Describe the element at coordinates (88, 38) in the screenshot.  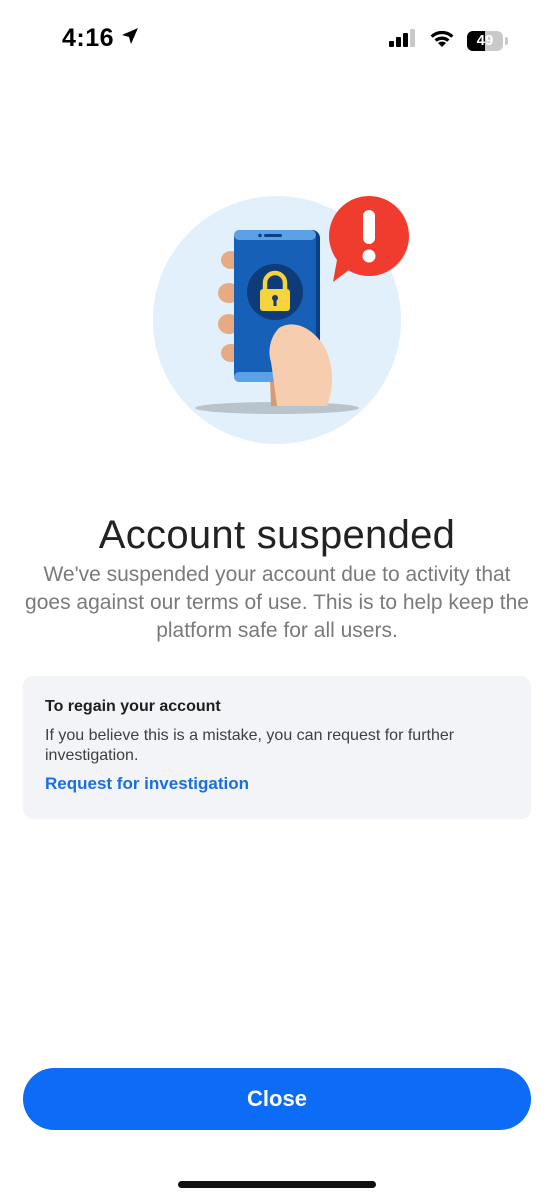
I see `status-time: 4:16` at that location.